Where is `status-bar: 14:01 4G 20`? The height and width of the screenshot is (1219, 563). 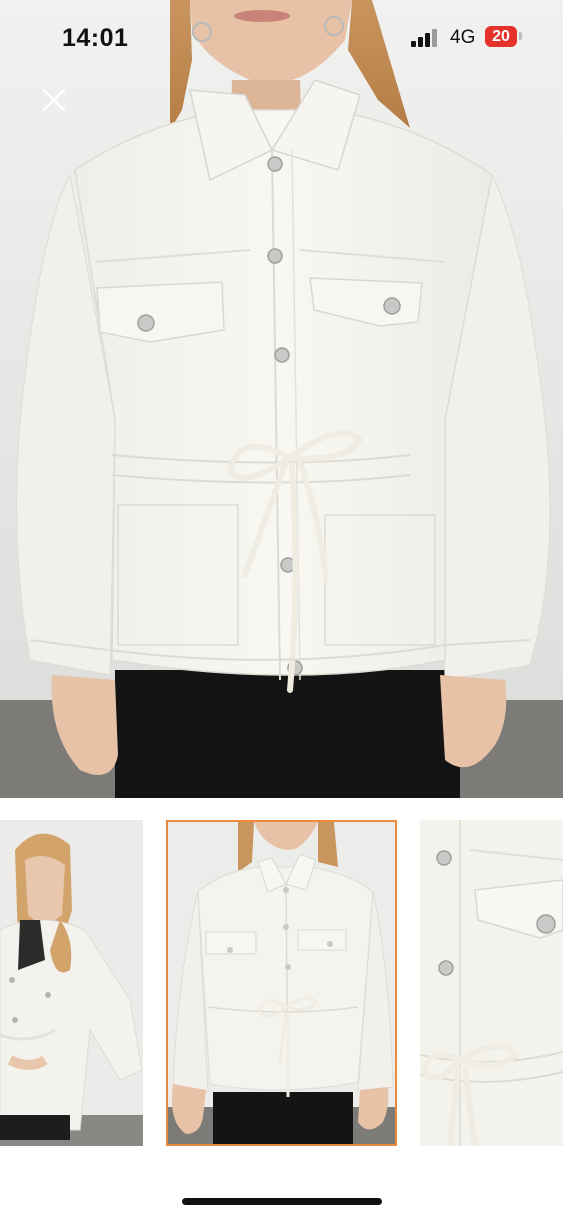
status-bar: 14:01 4G 20 is located at coordinates (281, 39).